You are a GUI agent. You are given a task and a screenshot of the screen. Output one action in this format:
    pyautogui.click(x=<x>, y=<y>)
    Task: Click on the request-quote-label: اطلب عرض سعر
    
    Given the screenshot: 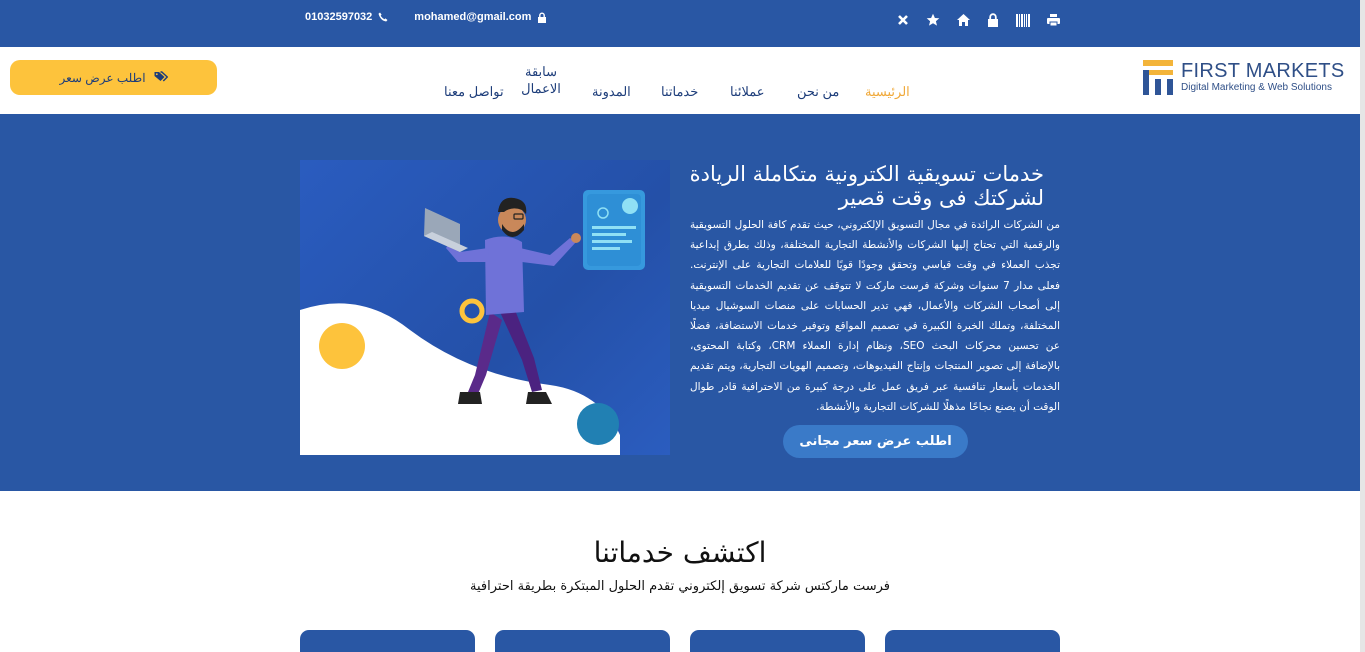 What is the action you would take?
    pyautogui.click(x=102, y=77)
    